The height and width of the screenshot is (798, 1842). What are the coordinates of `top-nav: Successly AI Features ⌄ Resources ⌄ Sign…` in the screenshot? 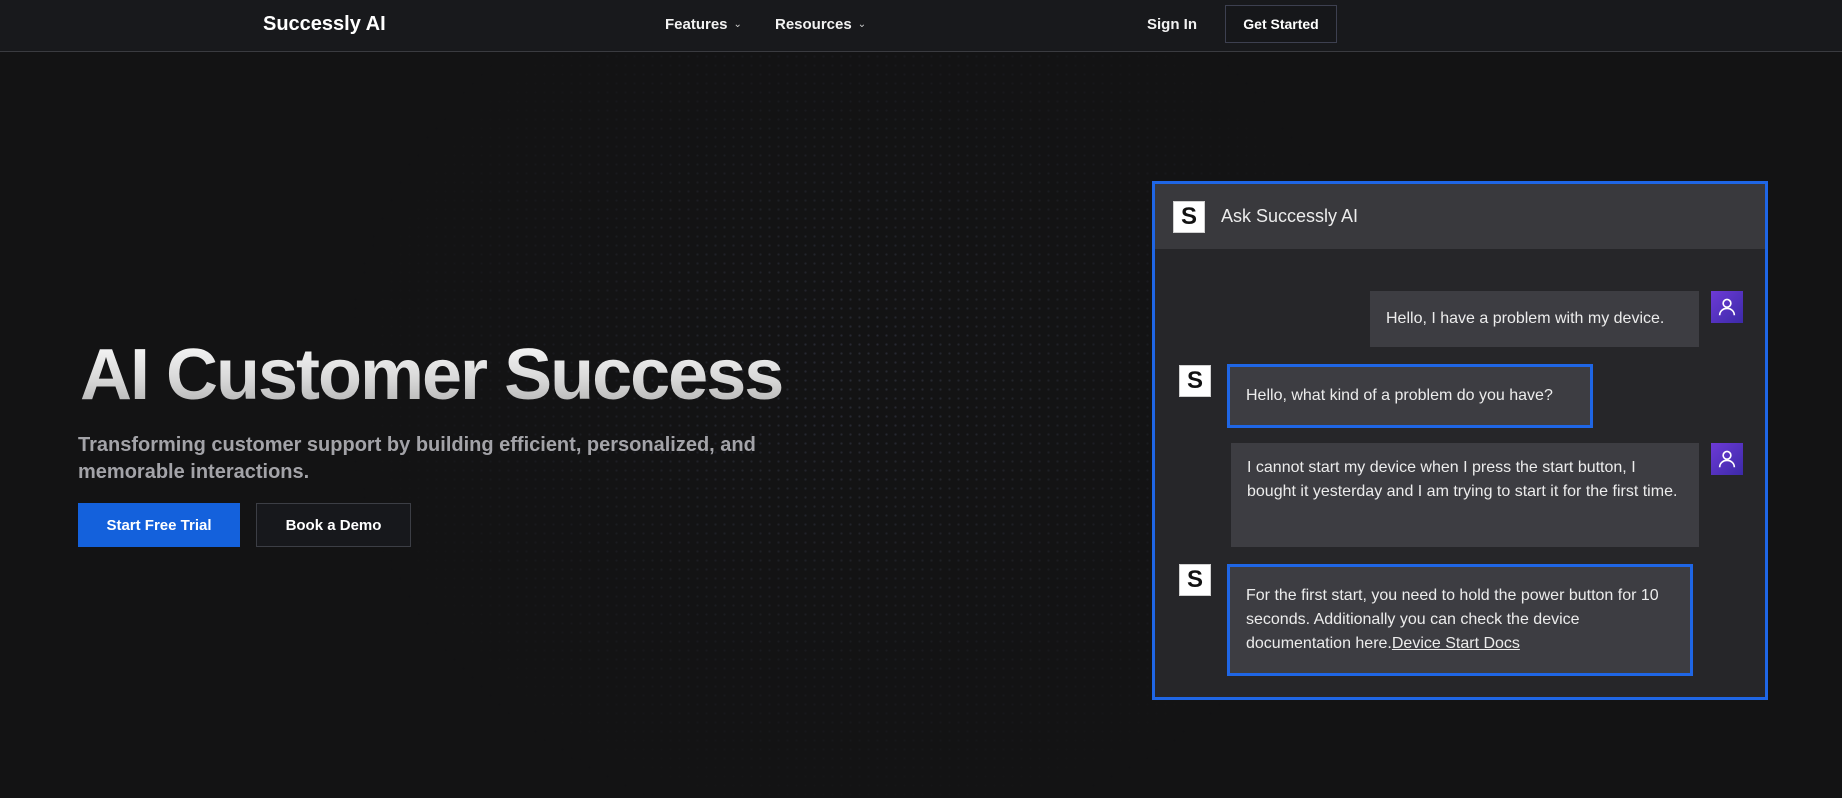 It's located at (921, 26).